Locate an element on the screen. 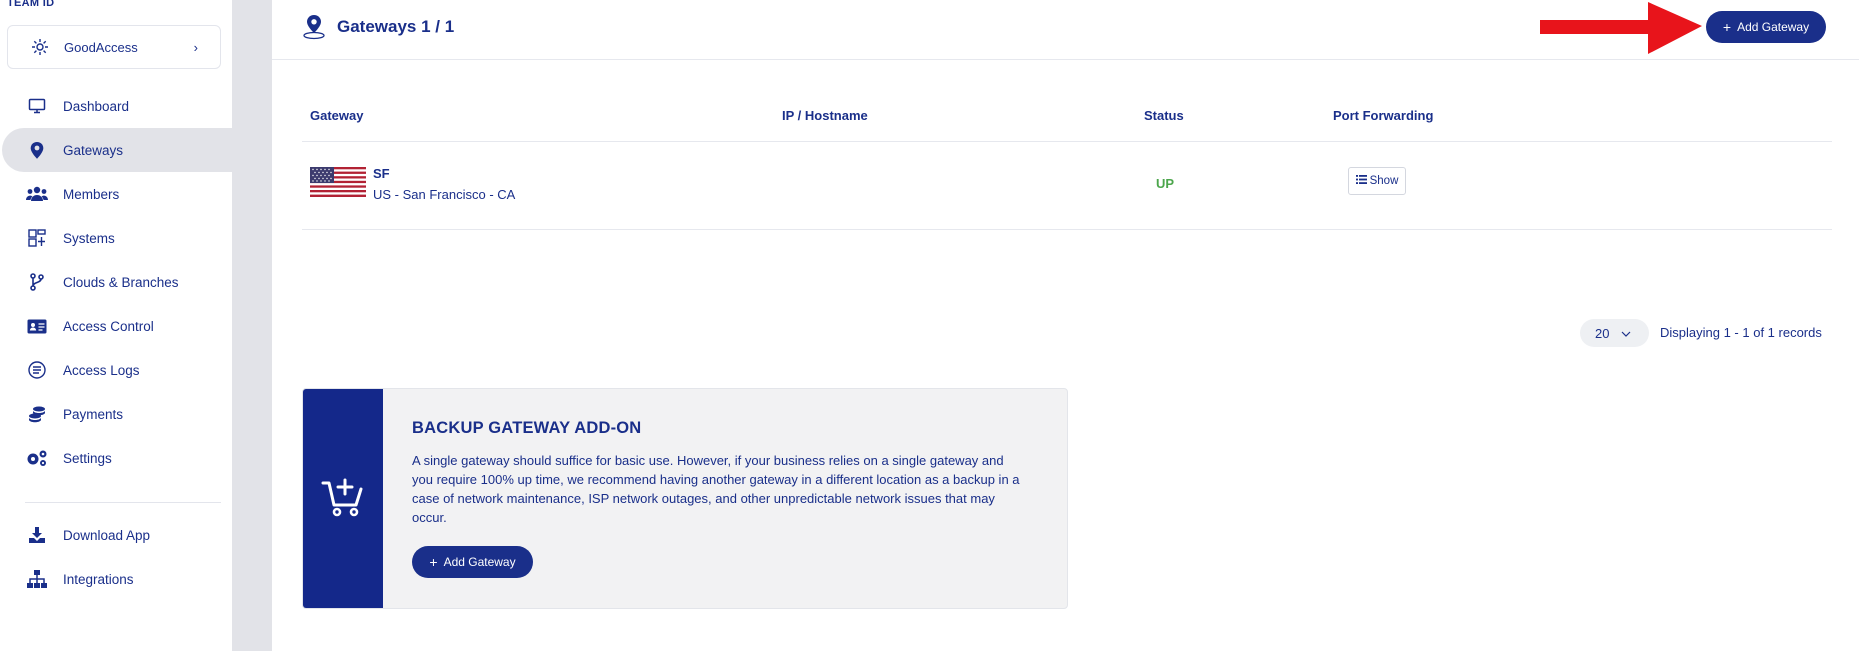  list-icon is located at coordinates (1361, 181).